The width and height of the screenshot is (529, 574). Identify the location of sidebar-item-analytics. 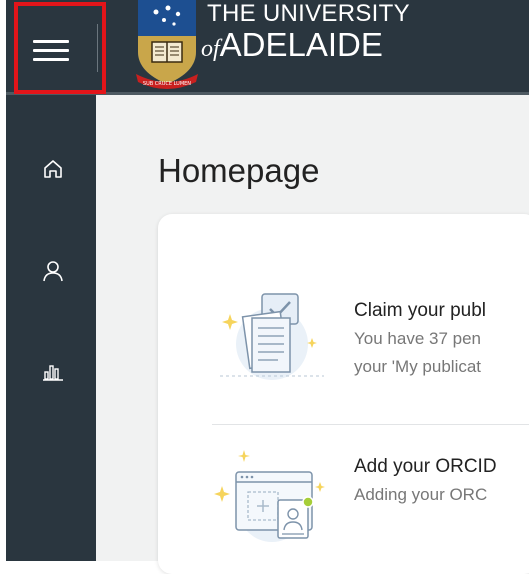
(53, 371).